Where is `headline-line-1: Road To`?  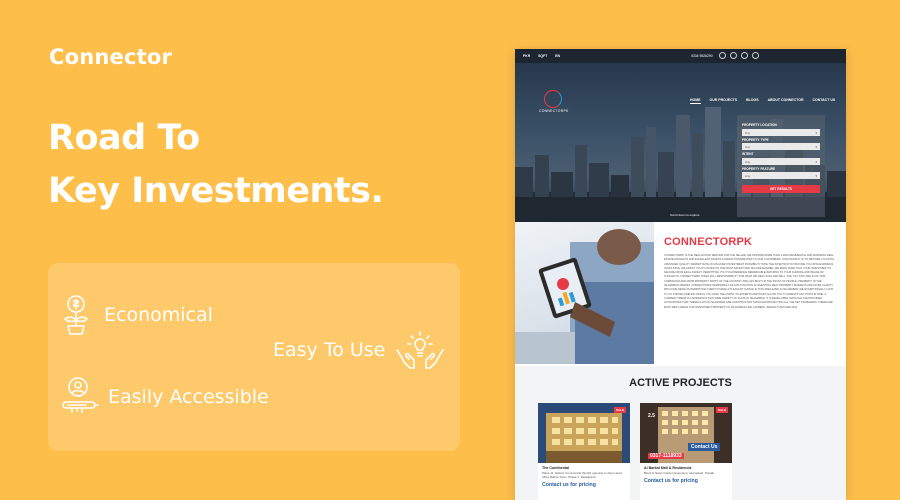
headline-line-1: Road To is located at coordinates (124, 138).